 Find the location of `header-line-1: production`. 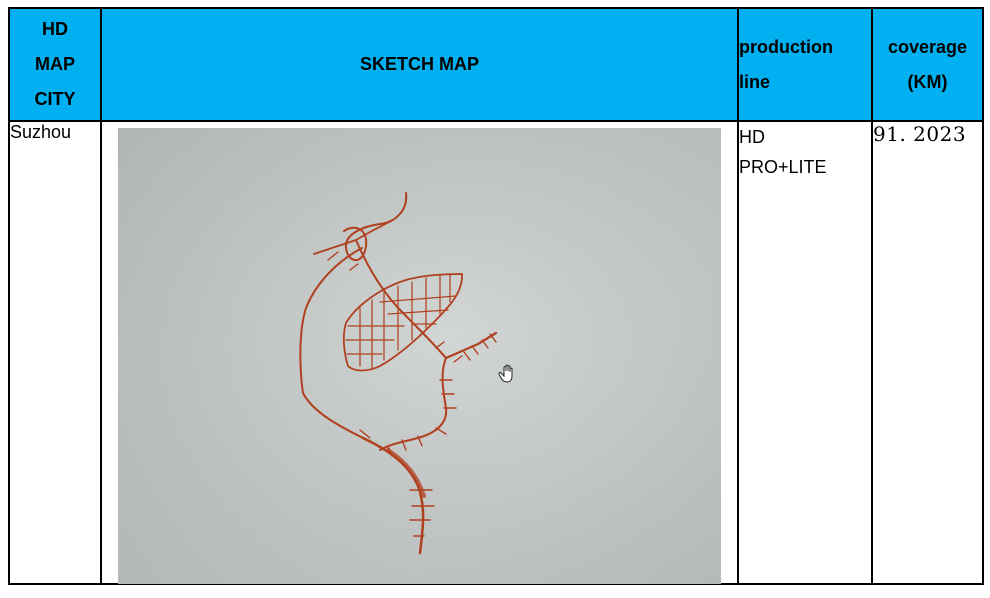

header-line-1: production is located at coordinates (786, 46).